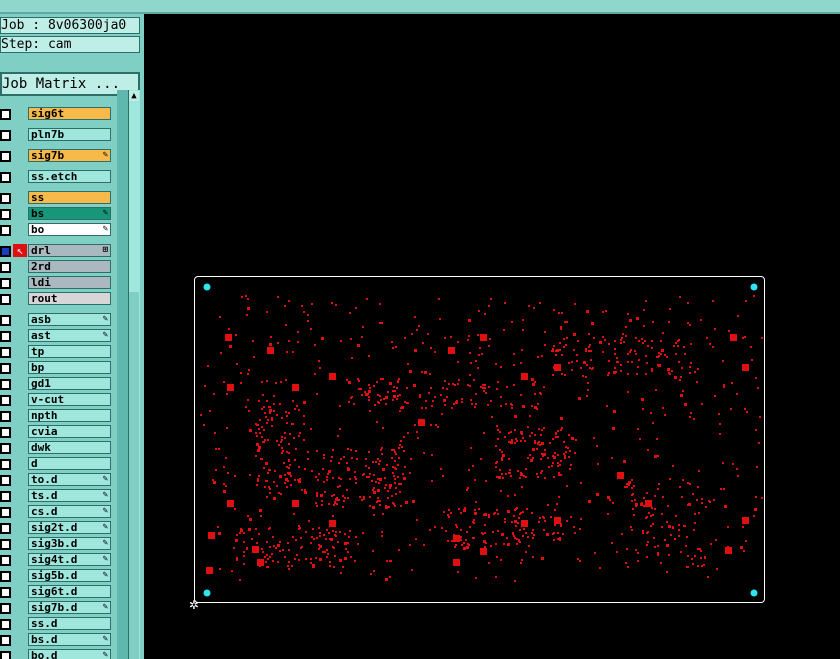 Image resolution: width=840 pixels, height=659 pixels. What do you see at coordinates (69, 447) in the screenshot?
I see `layer-name-button: dwk` at bounding box center [69, 447].